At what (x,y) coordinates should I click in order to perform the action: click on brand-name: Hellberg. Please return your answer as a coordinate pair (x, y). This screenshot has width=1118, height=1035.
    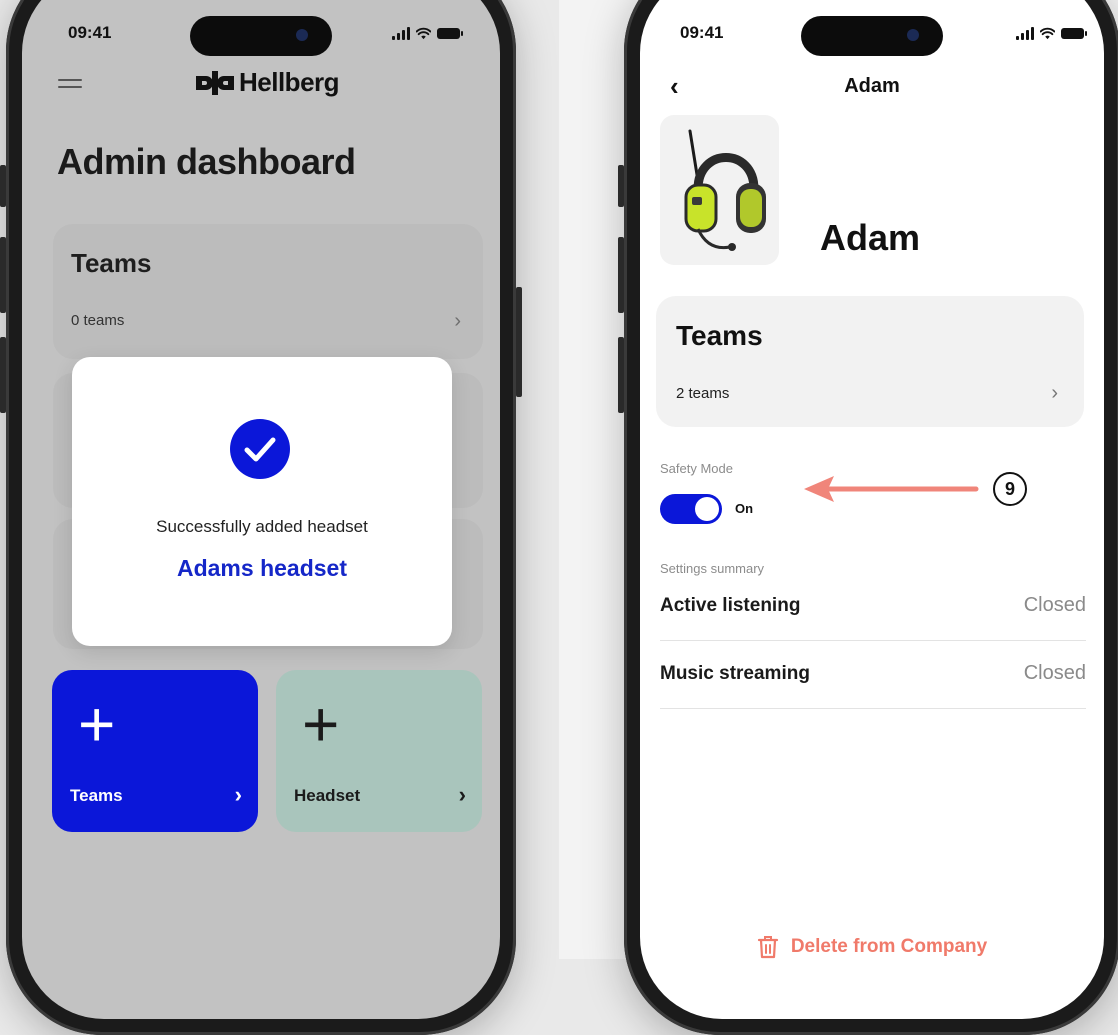
    Looking at the image, I should click on (289, 82).